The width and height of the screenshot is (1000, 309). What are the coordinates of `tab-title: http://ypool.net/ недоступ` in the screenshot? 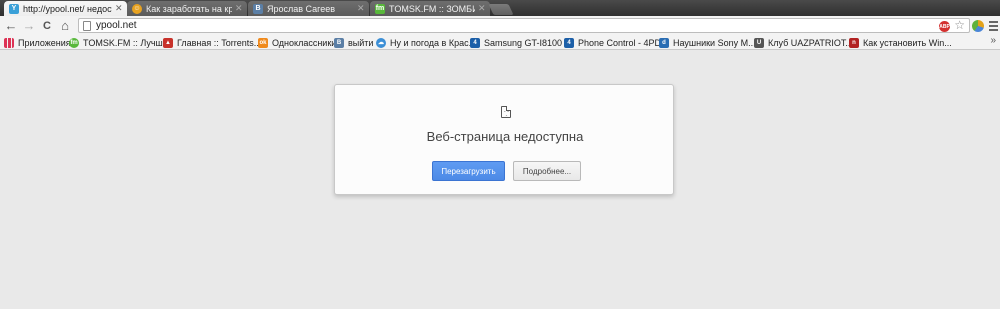 It's located at (67, 8).